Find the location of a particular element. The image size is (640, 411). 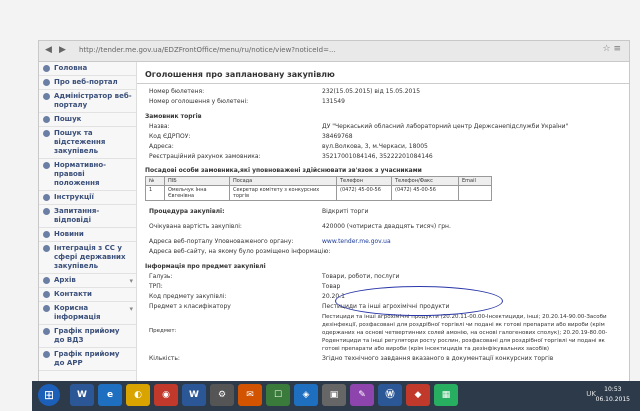

notice-number-label: Номер оголошення у бюлетені: is located at coordinates (199, 101).